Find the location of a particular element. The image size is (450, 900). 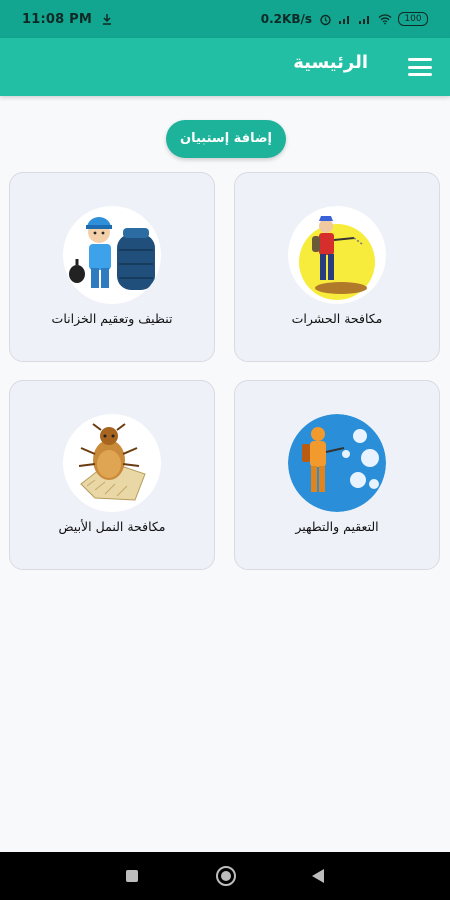

back-icon is located at coordinates (318, 876).